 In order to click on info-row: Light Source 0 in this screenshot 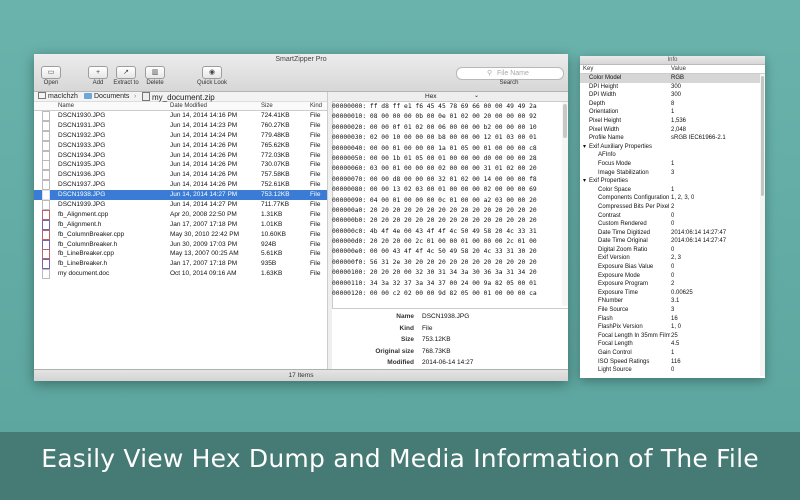, I will do `click(670, 370)`.